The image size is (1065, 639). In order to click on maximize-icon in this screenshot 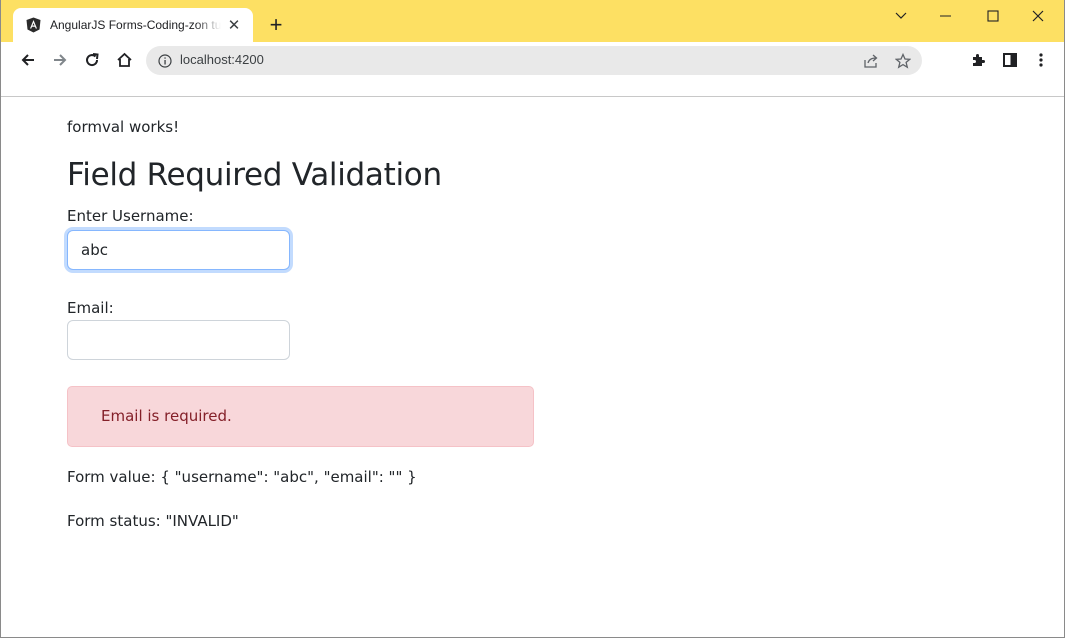, I will do `click(993, 16)`.